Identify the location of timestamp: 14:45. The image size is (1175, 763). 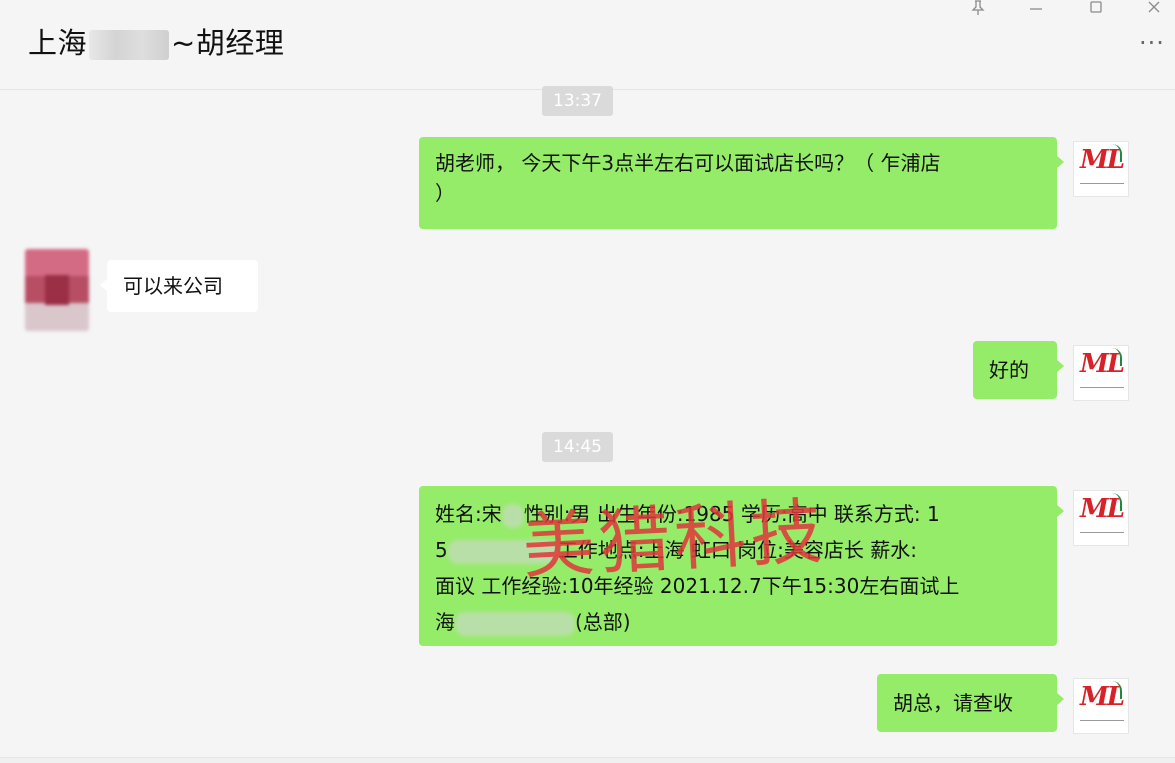
(577, 447).